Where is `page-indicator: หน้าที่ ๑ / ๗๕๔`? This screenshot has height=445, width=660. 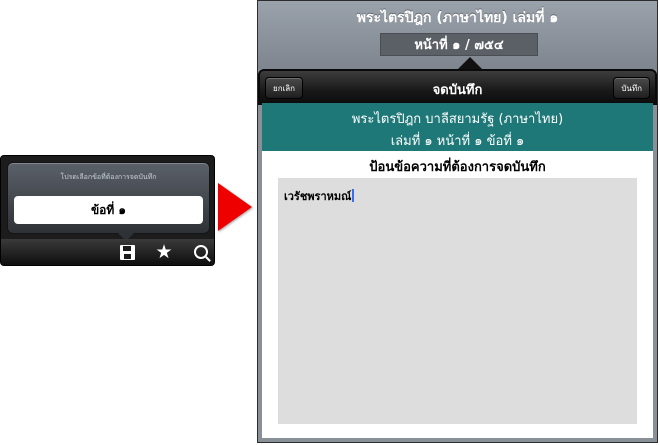 page-indicator: หน้าที่ ๑ / ๗๕๔ is located at coordinates (459, 44).